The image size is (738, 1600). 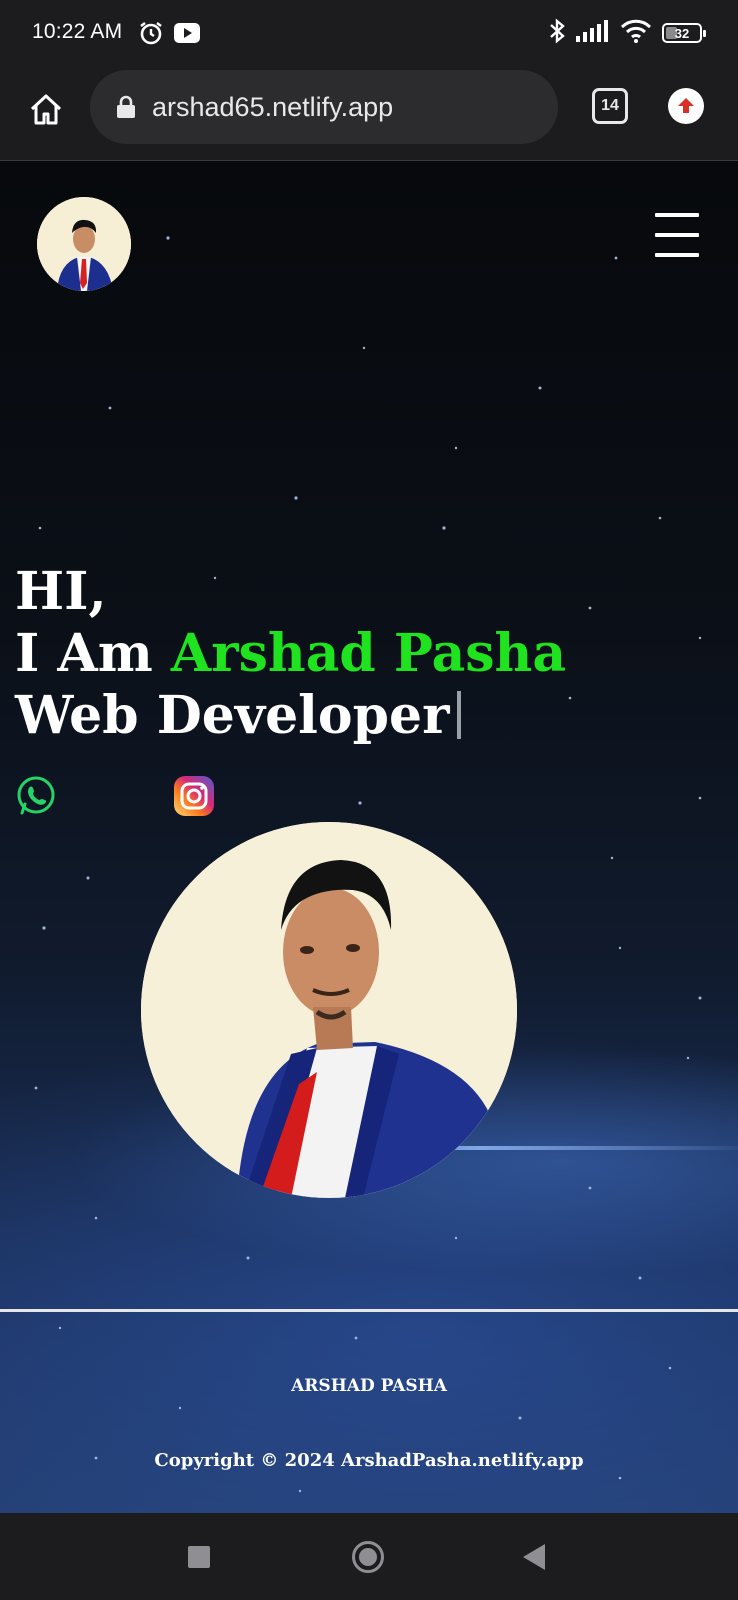 I want to click on battery-level: 32, so click(x=682, y=33).